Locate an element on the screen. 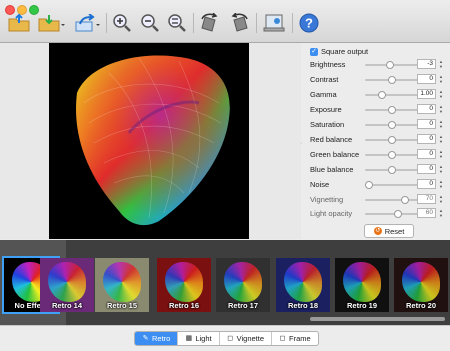 The width and height of the screenshot is (450, 351). zoom-out-icon is located at coordinates (150, 23).